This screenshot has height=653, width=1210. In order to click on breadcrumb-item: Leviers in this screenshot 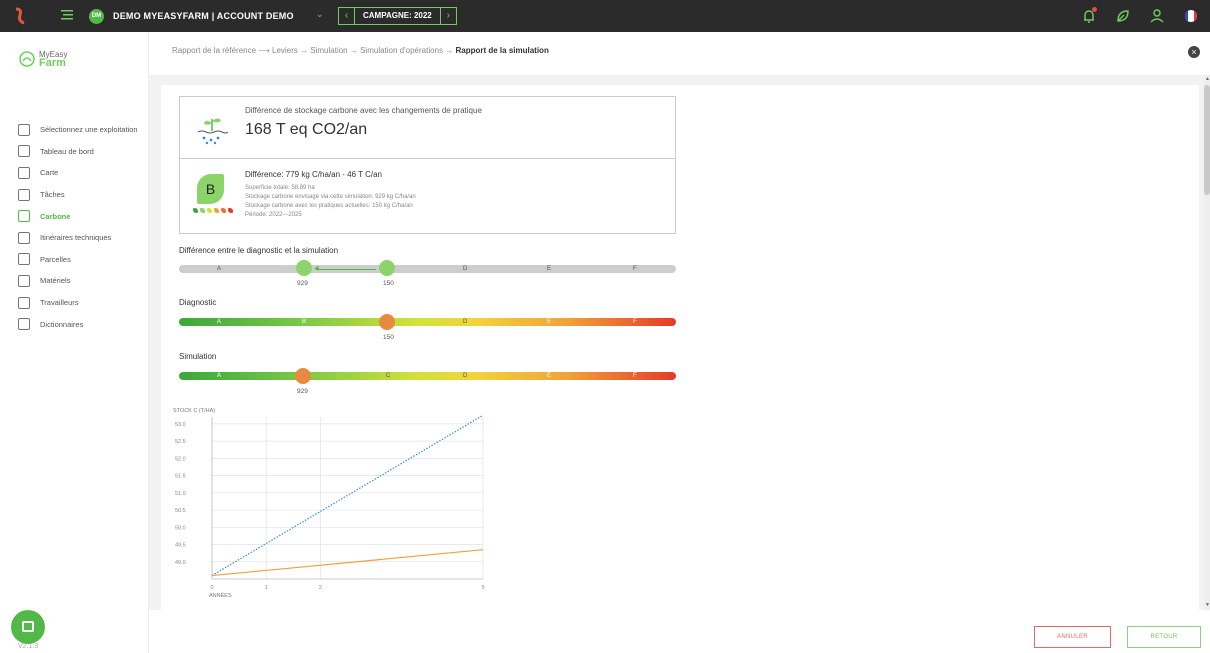, I will do `click(285, 50)`.